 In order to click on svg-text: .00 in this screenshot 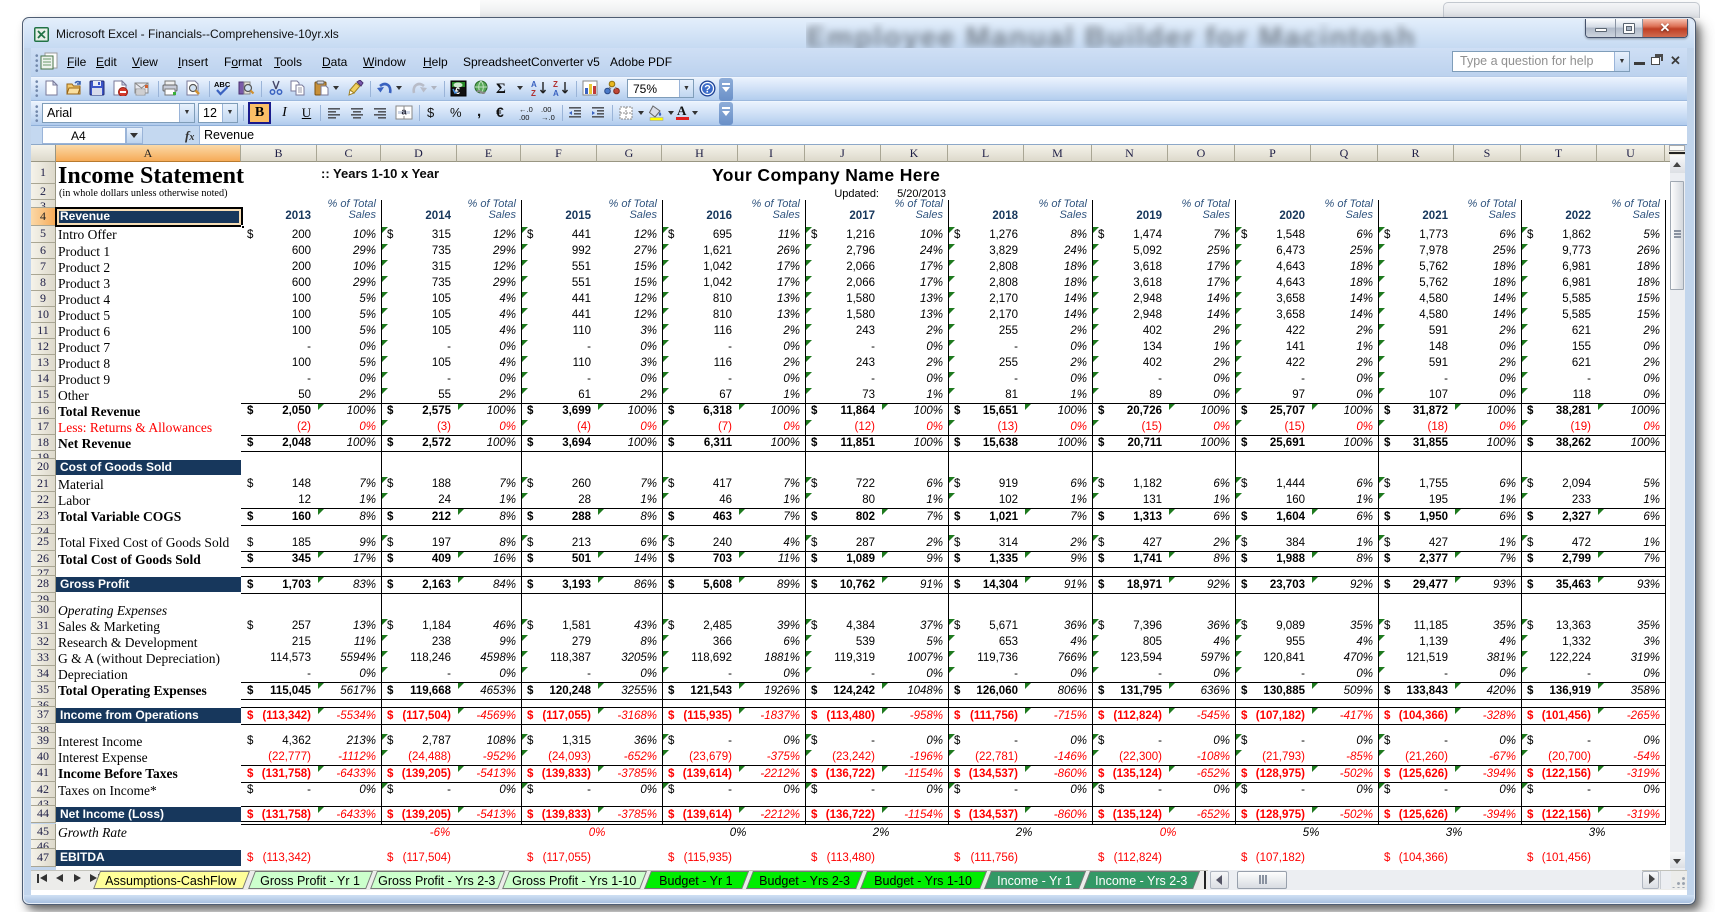, I will do `click(524, 117)`.